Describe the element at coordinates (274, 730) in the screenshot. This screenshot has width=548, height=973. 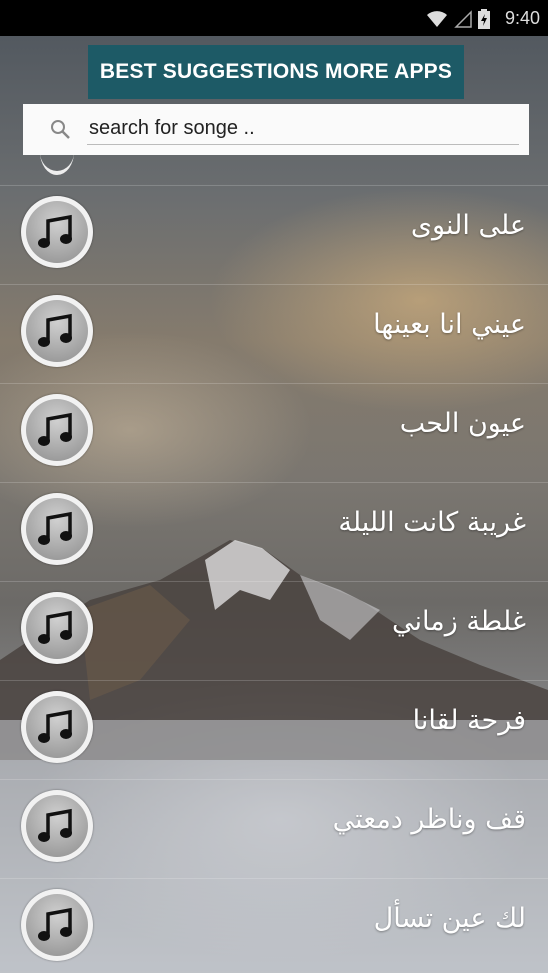
I see `list-item: فرحة لقانا` at that location.